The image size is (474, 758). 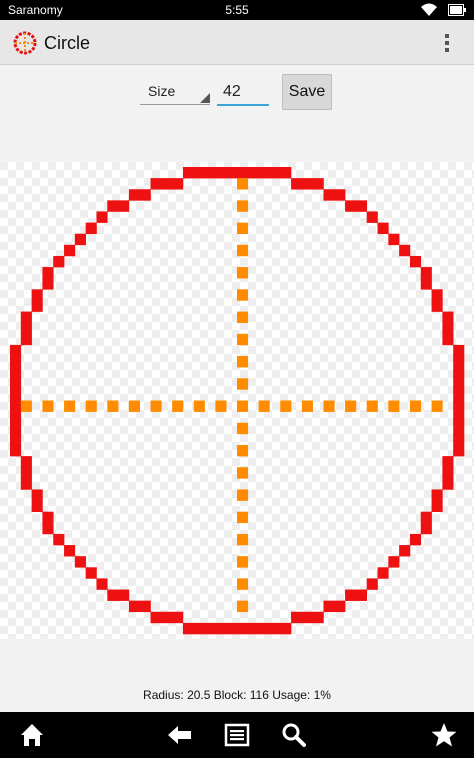 I want to click on spinner-arrow-icon, so click(x=205, y=98).